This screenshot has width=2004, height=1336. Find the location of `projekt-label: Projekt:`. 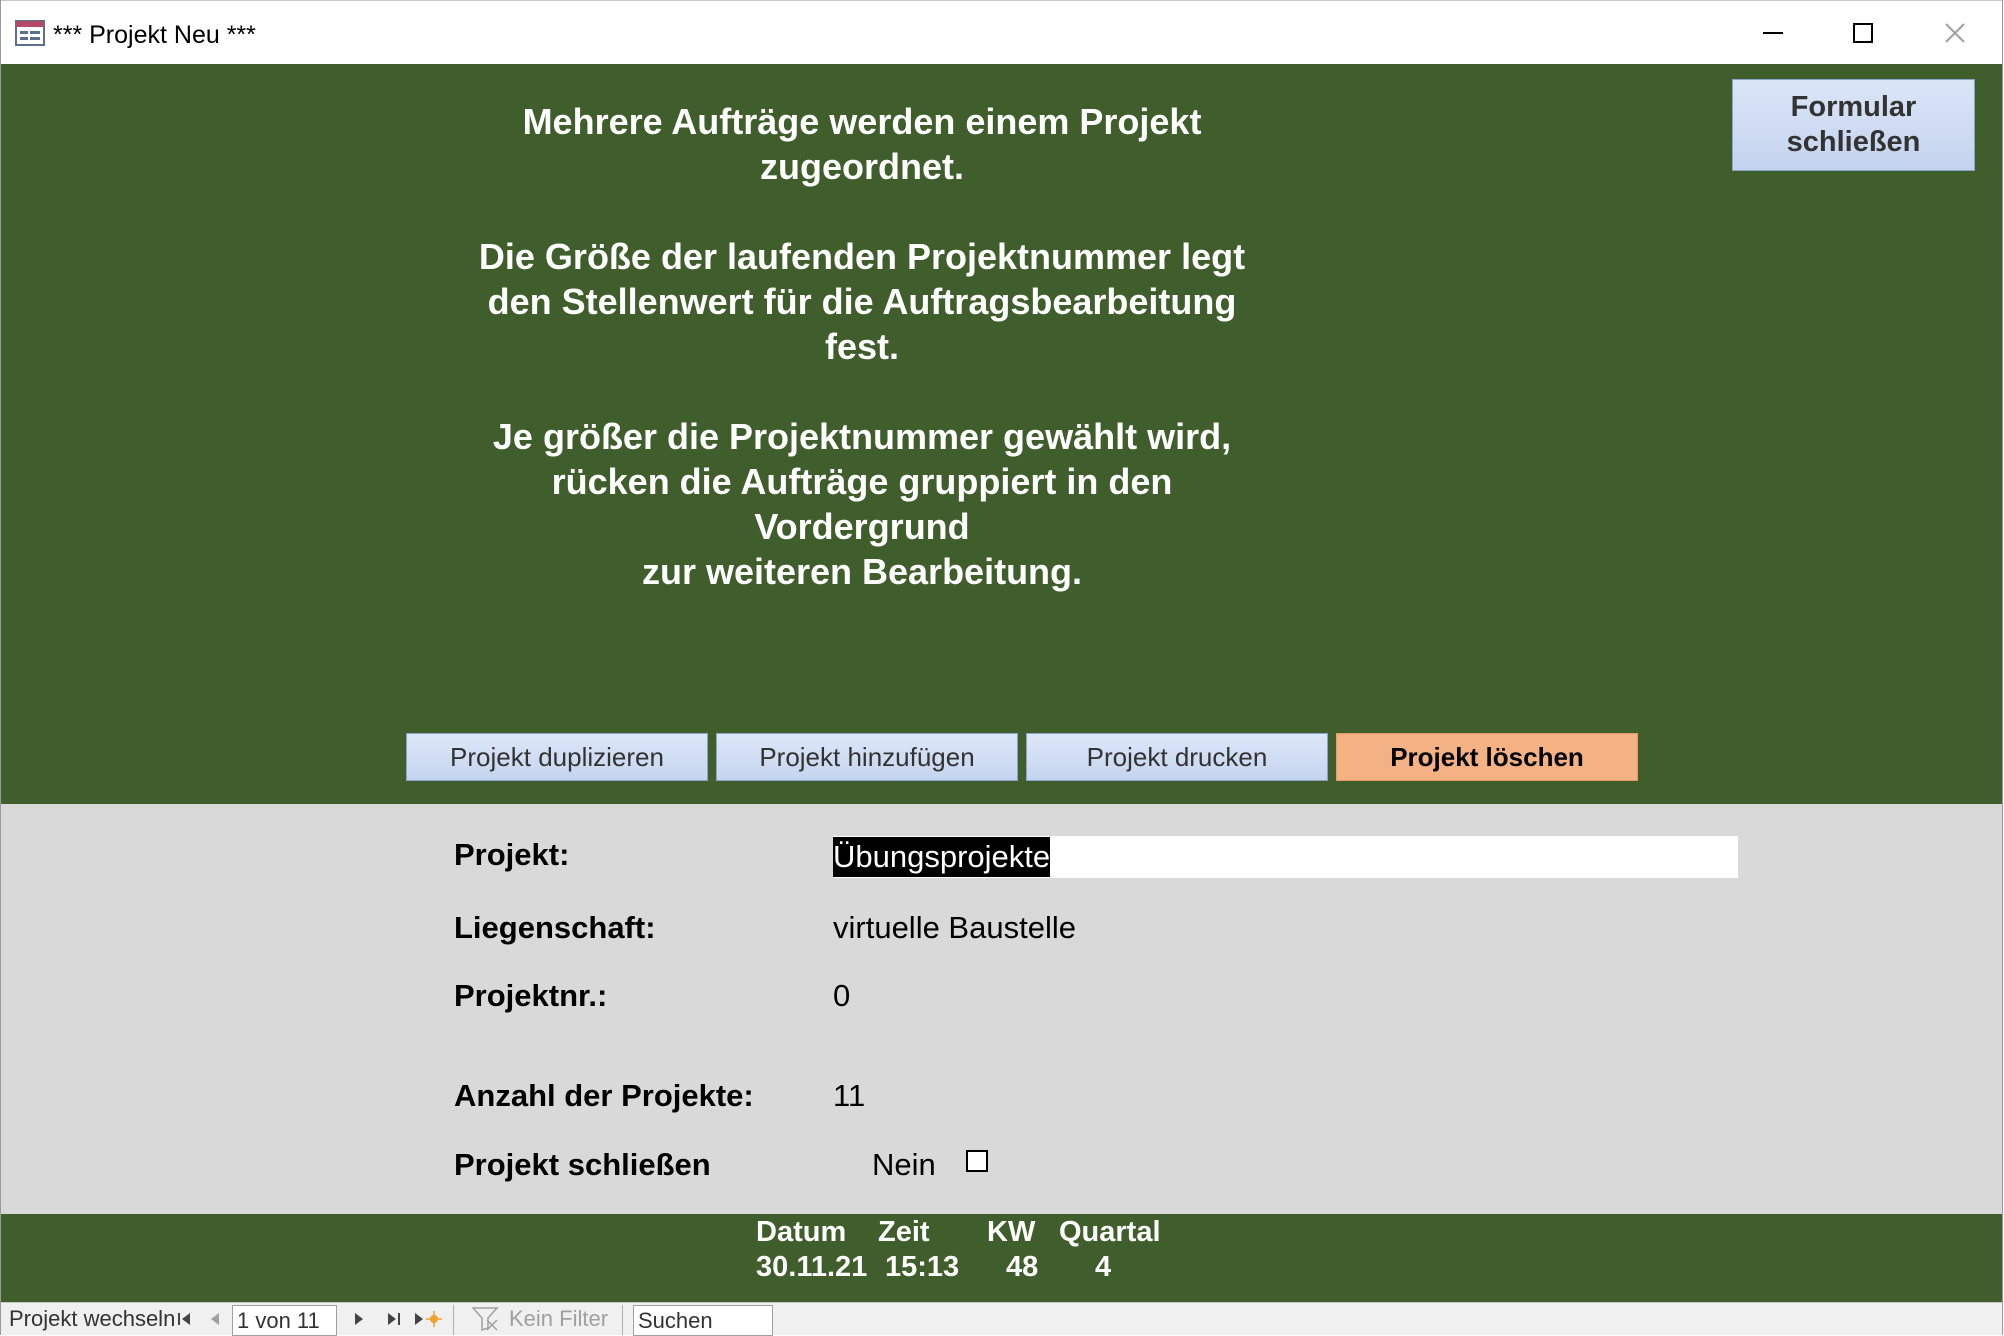

projekt-label: Projekt: is located at coordinates (512, 854).